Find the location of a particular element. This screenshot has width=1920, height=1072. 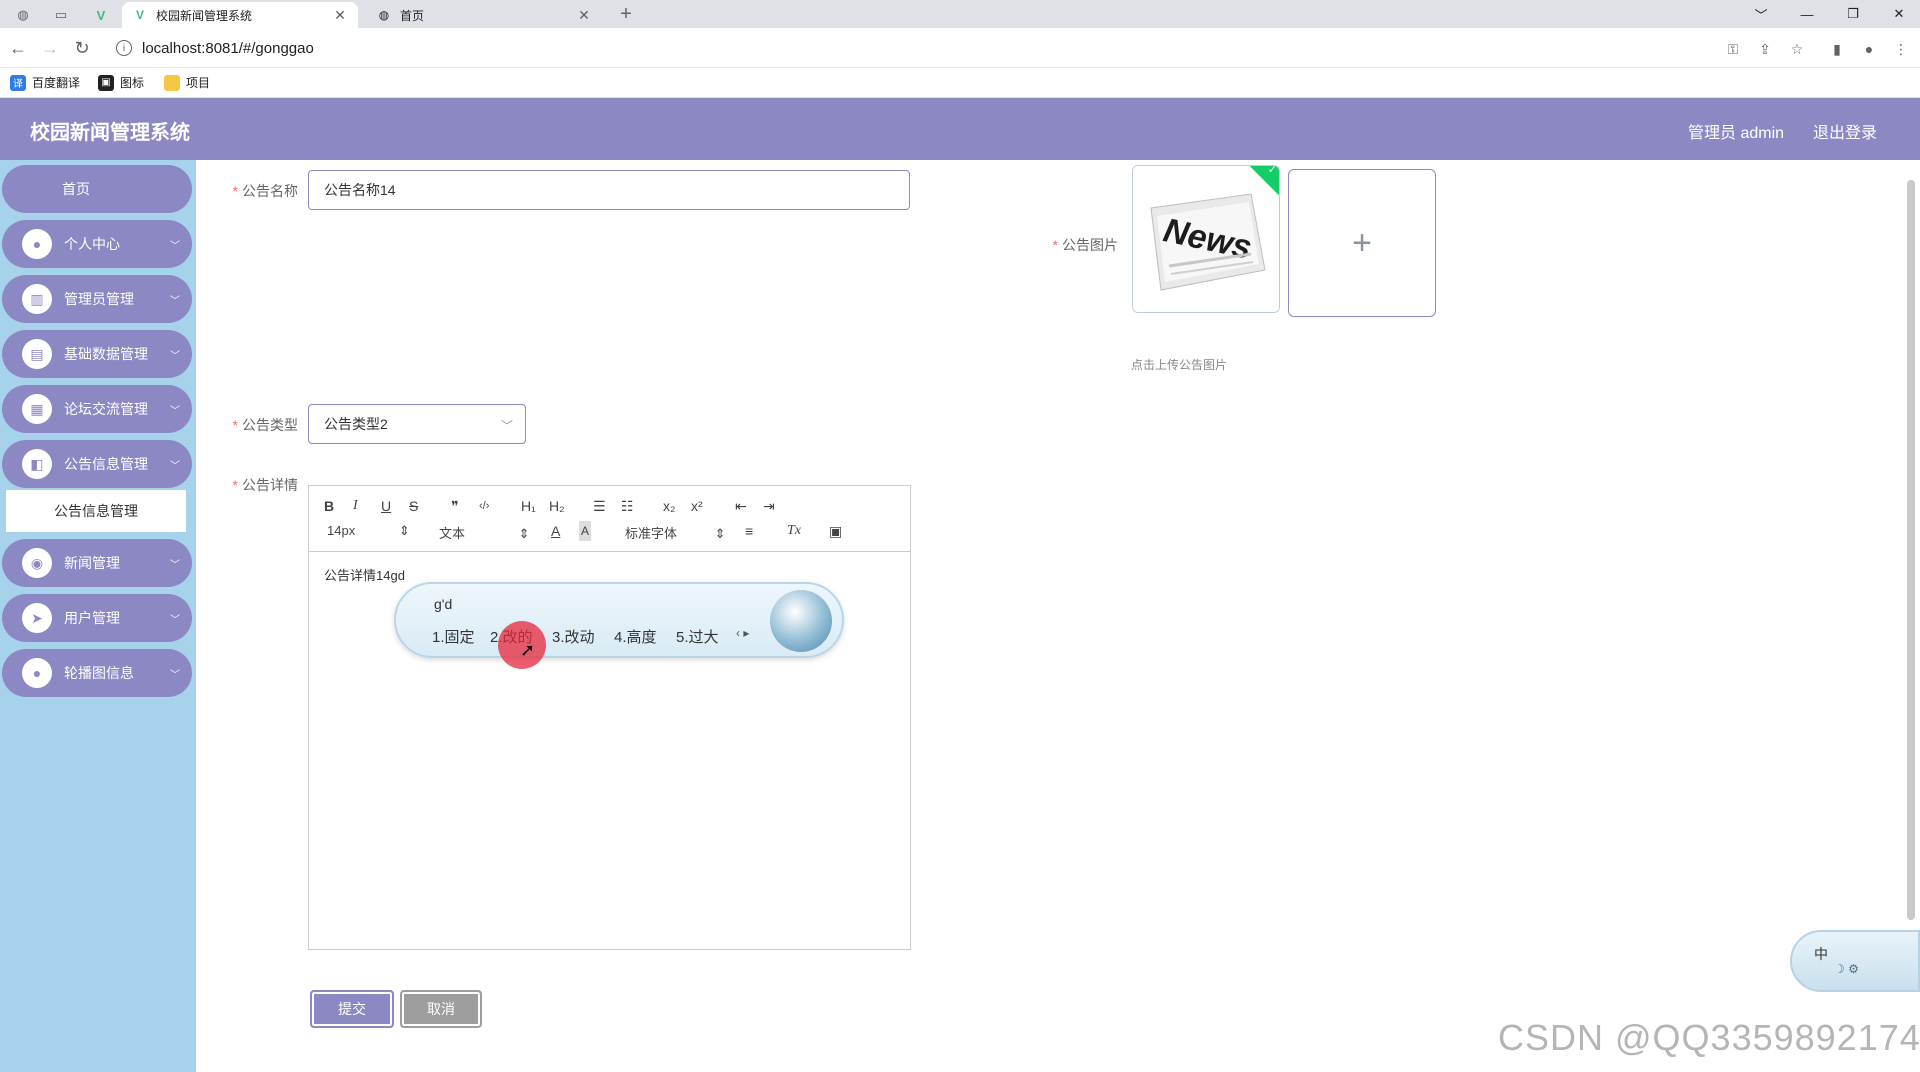

sidebar-item-home: 首页 is located at coordinates (97, 189).